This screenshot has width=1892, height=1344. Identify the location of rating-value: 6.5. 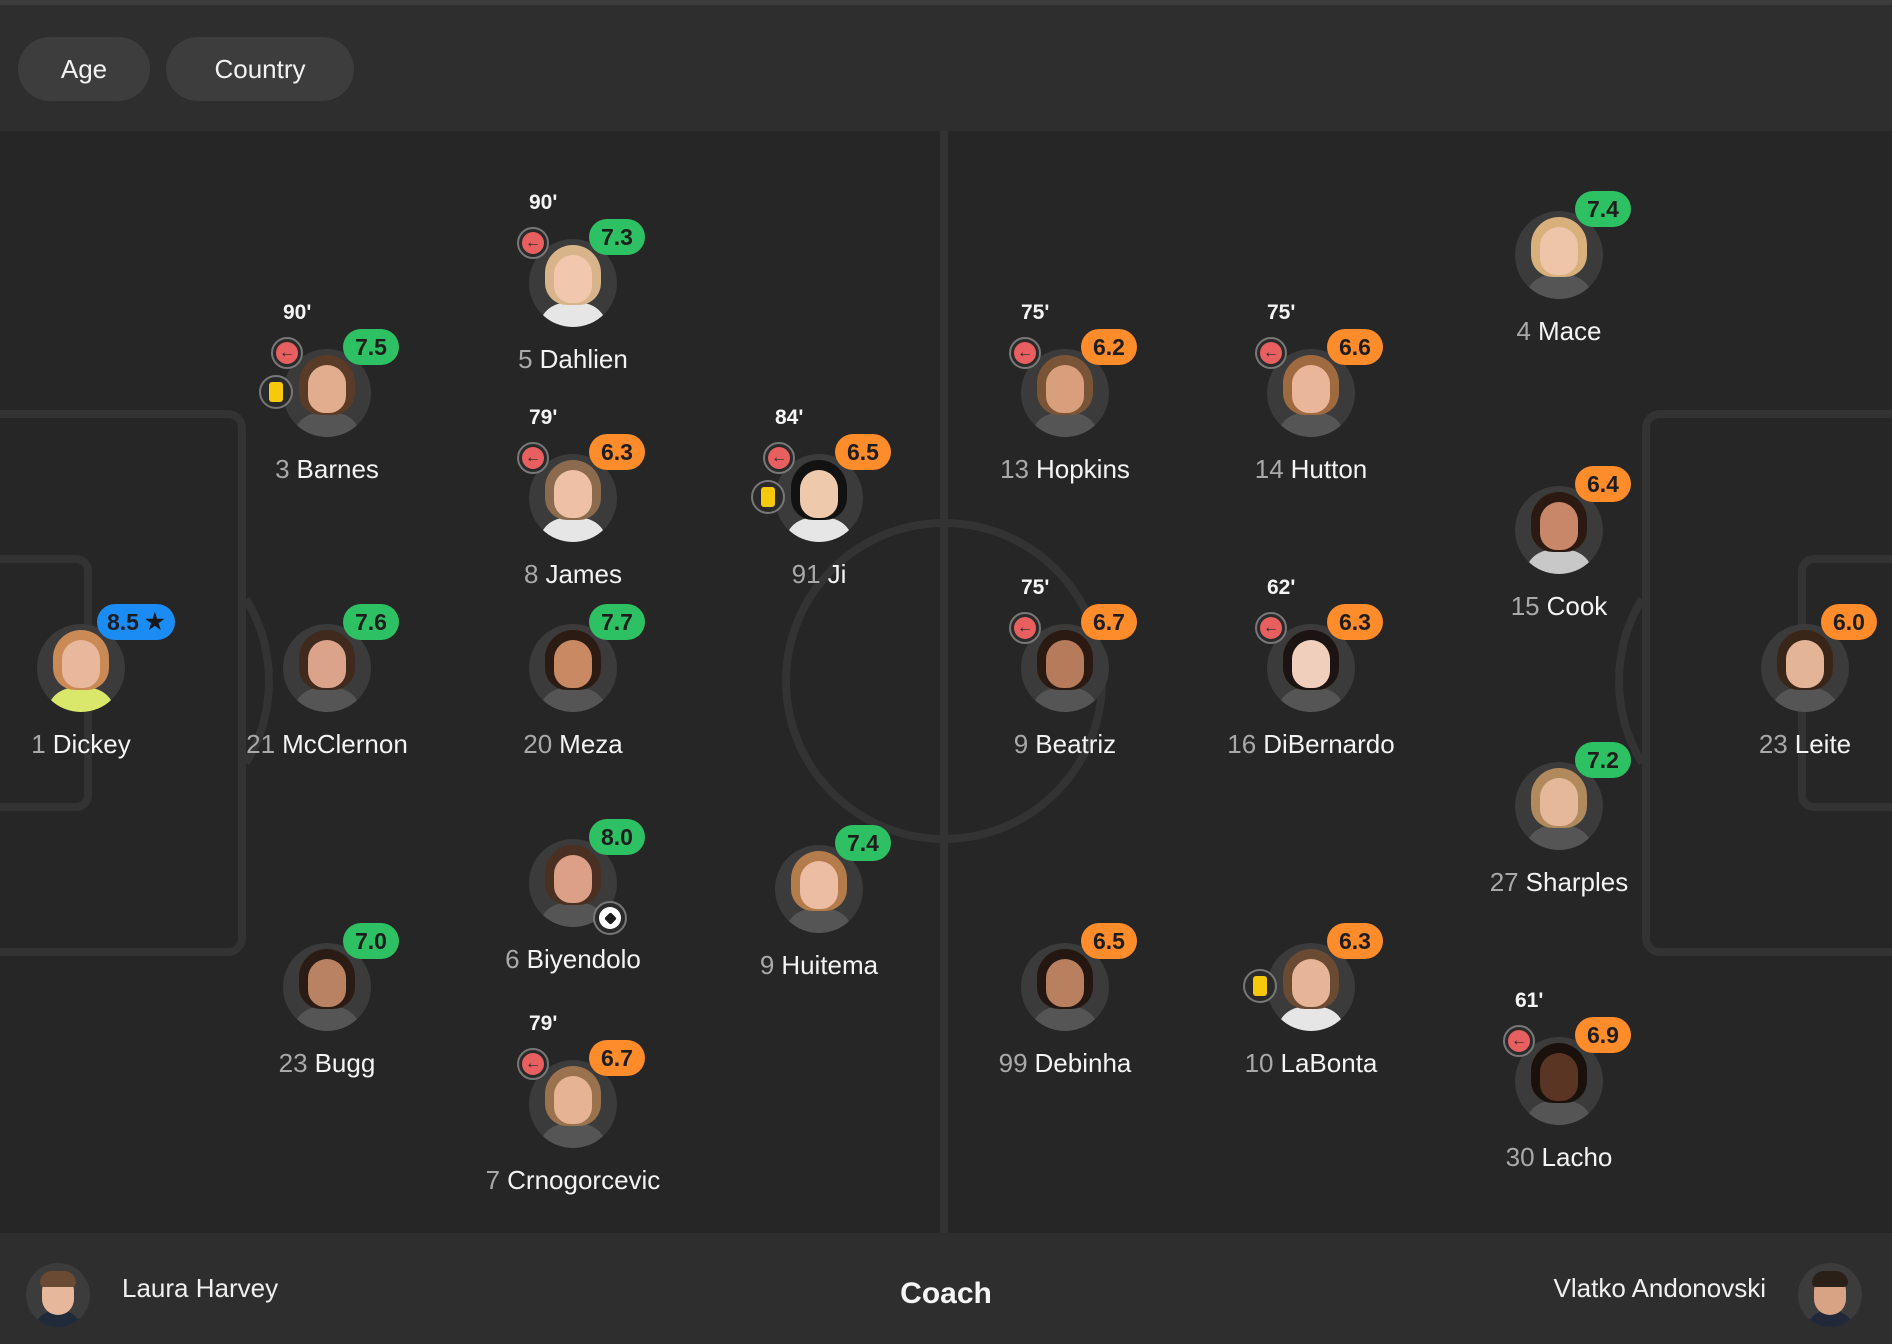
(1109, 940).